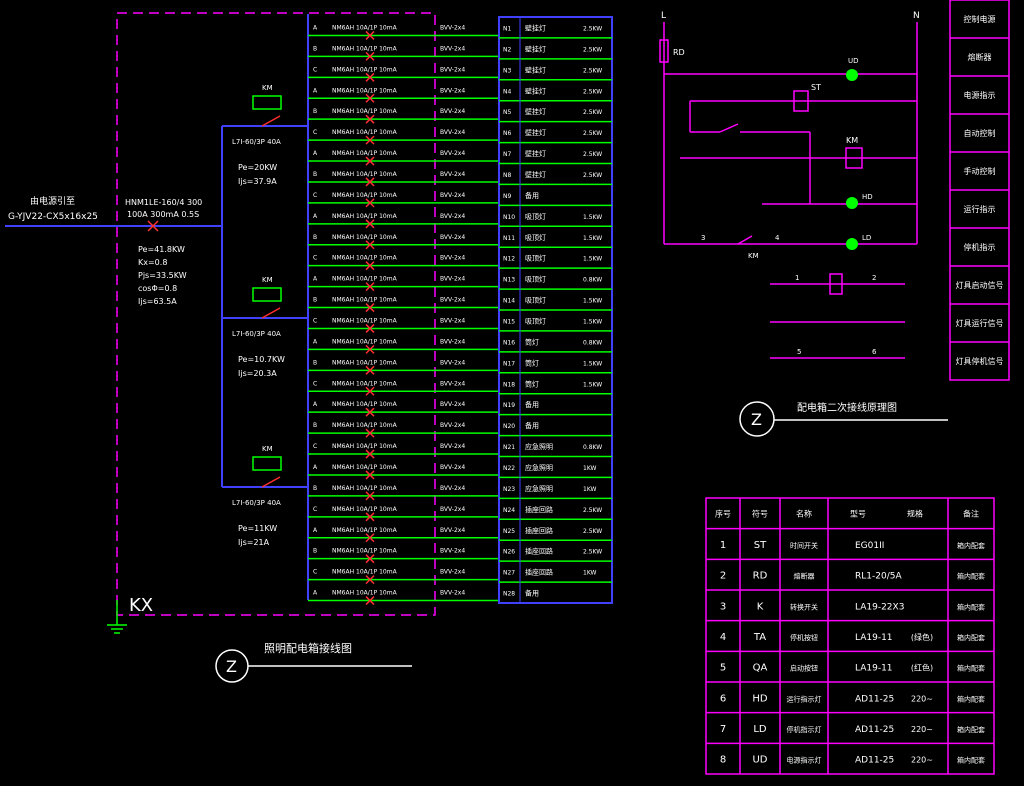 This screenshot has width=1024, height=786. Describe the element at coordinates (971, 513) in the screenshot. I see `table-header: 备注` at that location.